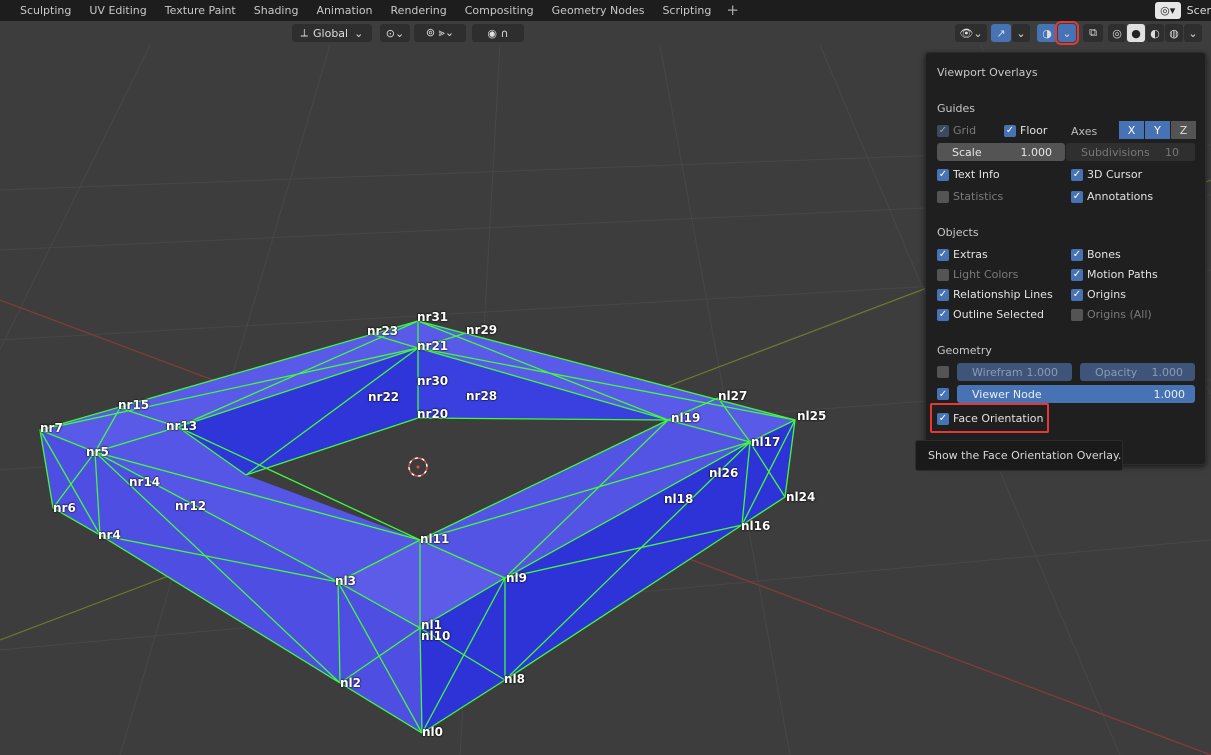 The width and height of the screenshot is (1211, 755). Describe the element at coordinates (1131, 130) in the screenshot. I see `axis-x-toggle: X` at that location.